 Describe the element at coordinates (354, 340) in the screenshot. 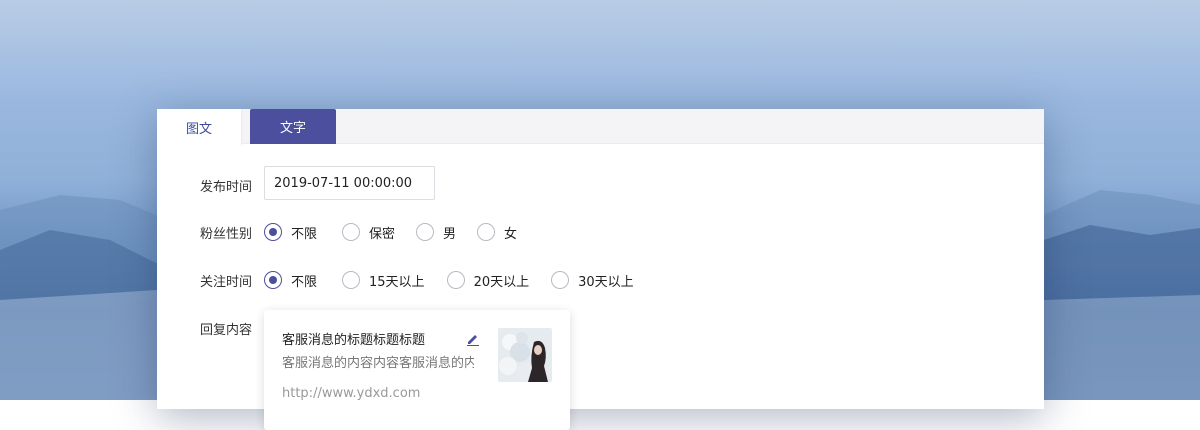

I see `card-title: 客服消息的标题标题标题` at that location.